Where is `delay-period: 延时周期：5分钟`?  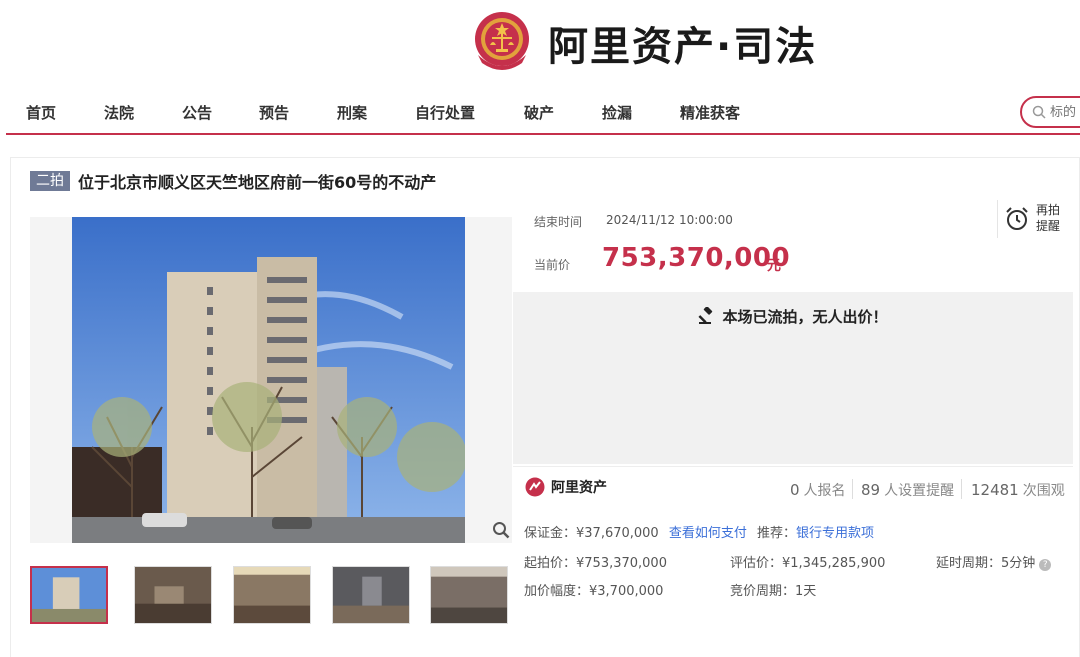 delay-period: 延时周期：5分钟 is located at coordinates (986, 563).